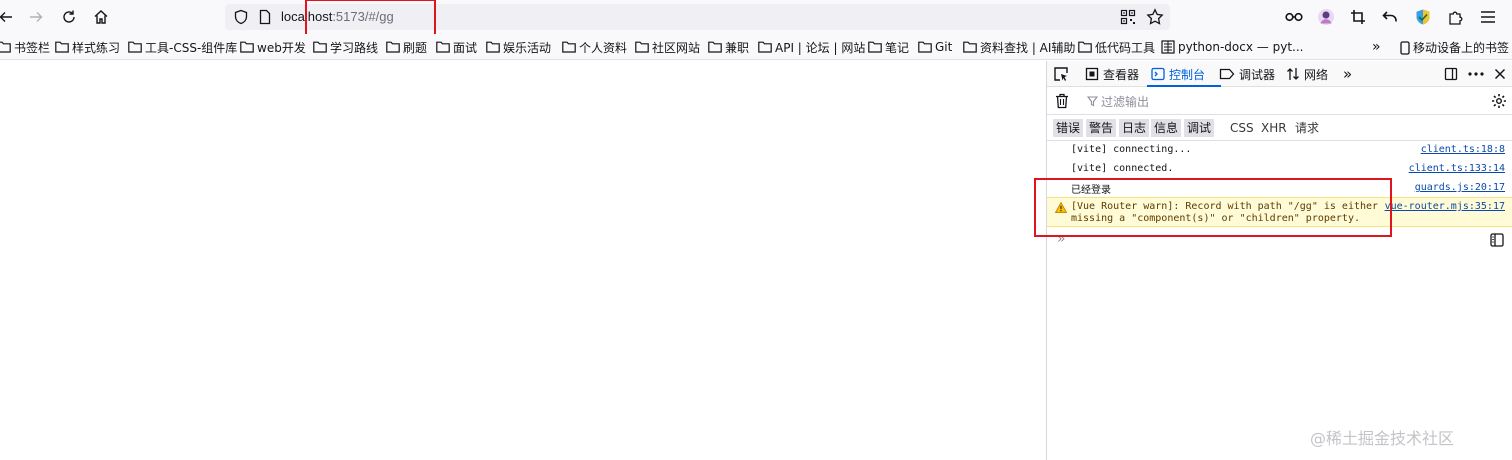 The image size is (1512, 460). Describe the element at coordinates (1390, 17) in the screenshot. I see `undo-icon` at that location.